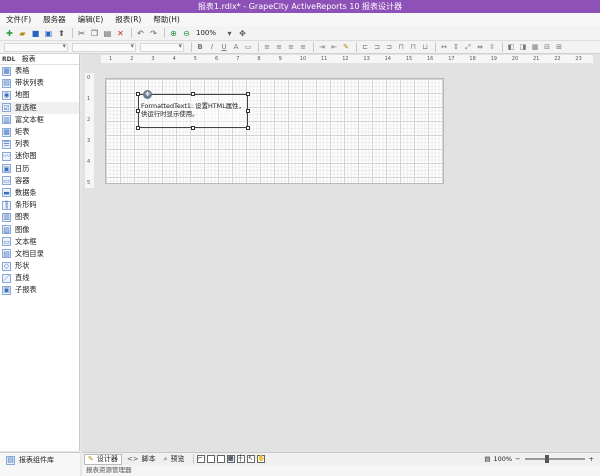 The image size is (600, 476). I want to click on dimension-lines-icon: ⌐, so click(200, 459).